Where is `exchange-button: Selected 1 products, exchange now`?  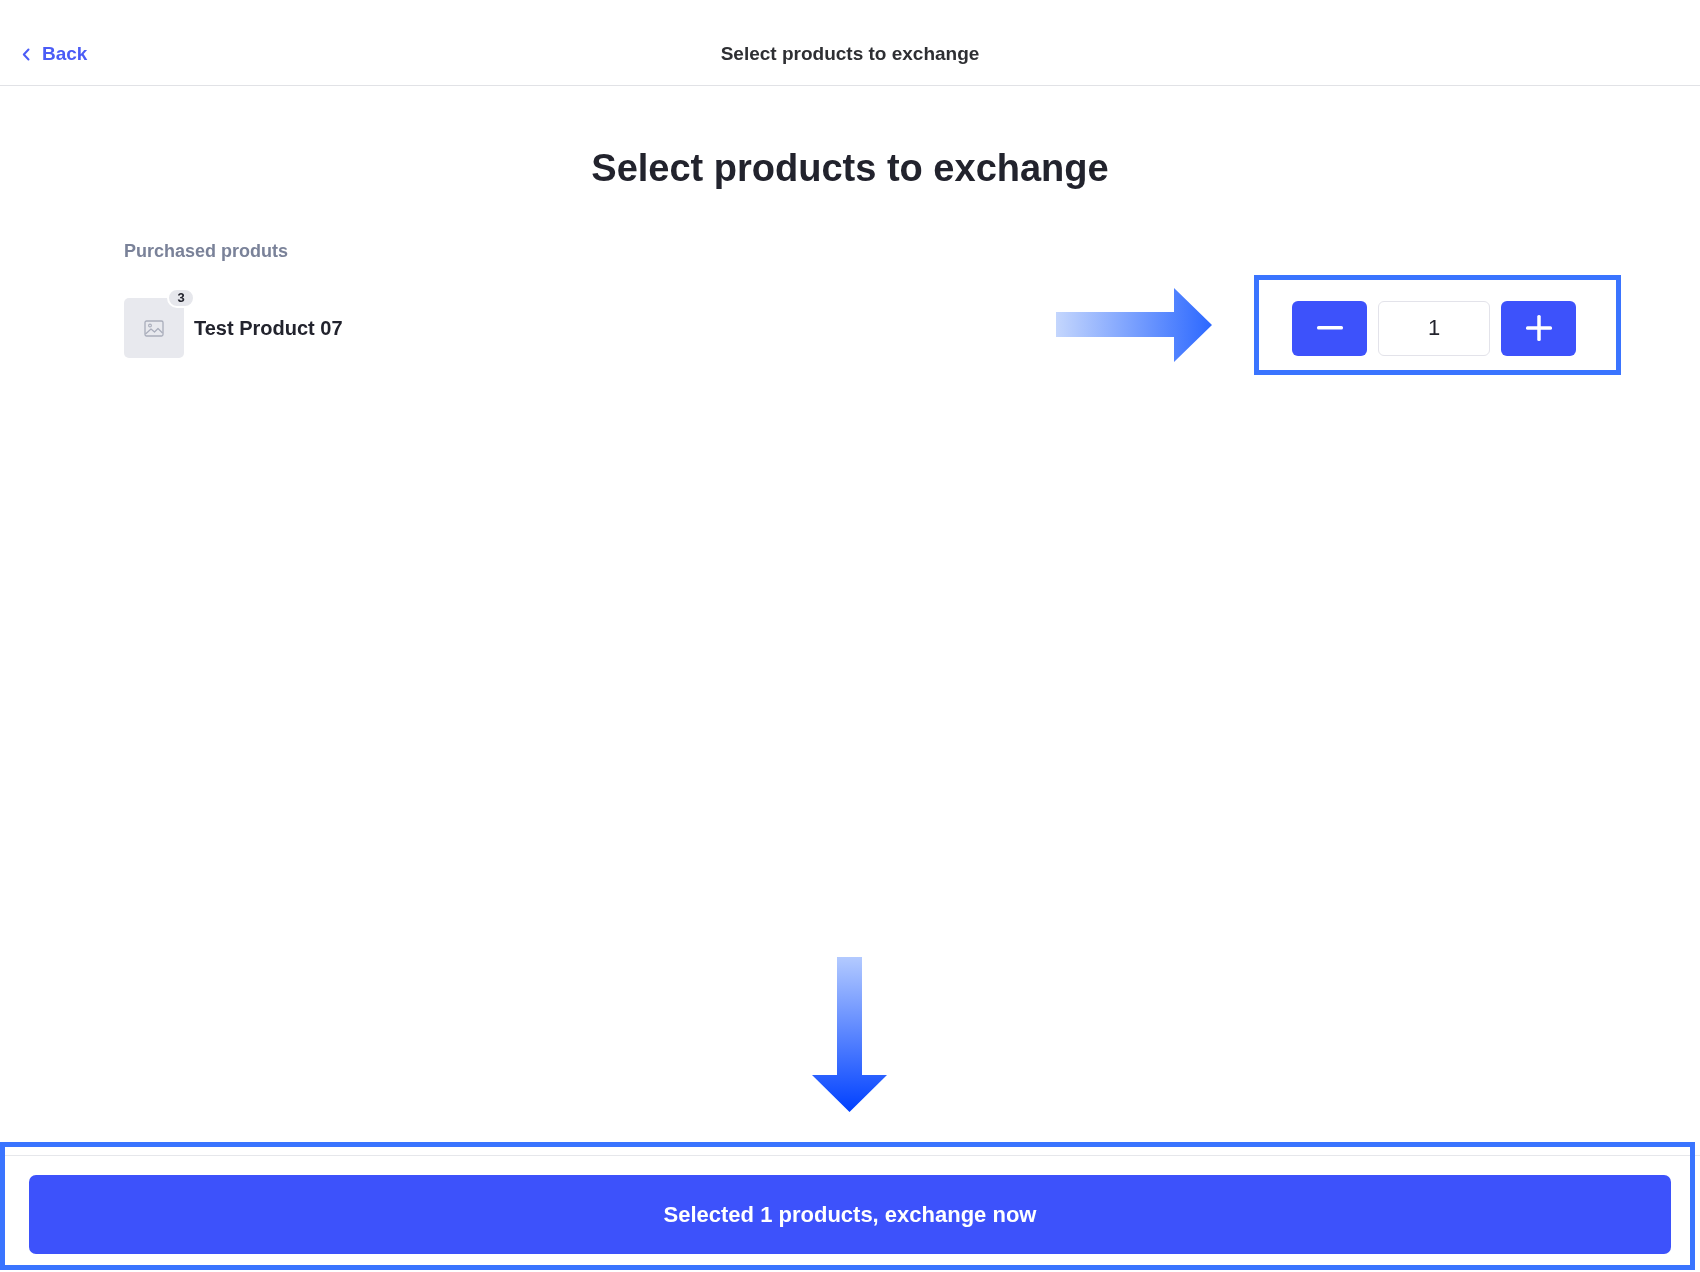
exchange-button: Selected 1 products, exchange now is located at coordinates (850, 1214).